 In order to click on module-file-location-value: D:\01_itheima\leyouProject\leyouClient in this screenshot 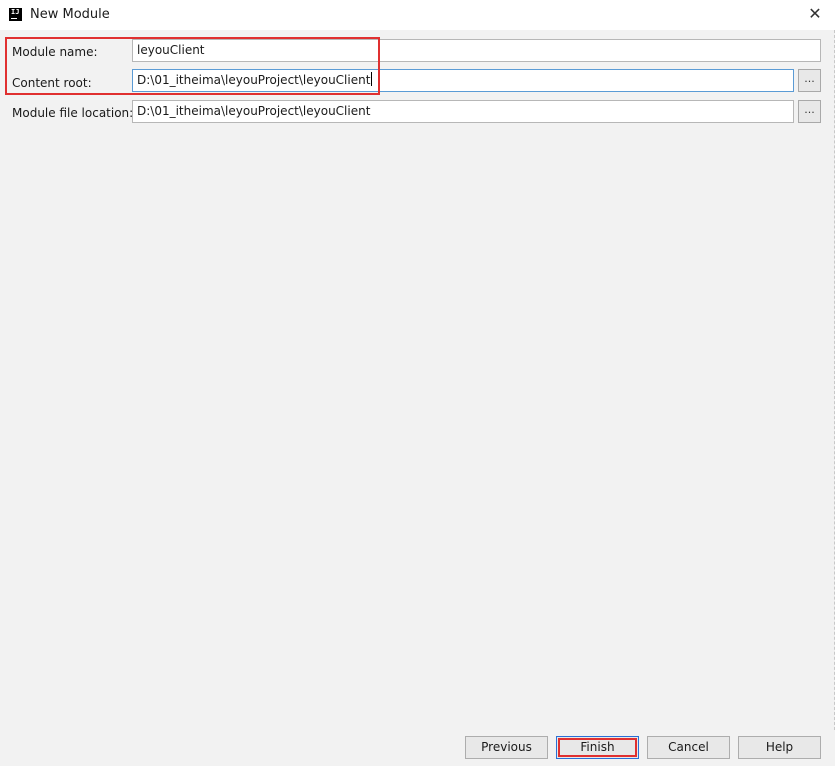, I will do `click(254, 111)`.